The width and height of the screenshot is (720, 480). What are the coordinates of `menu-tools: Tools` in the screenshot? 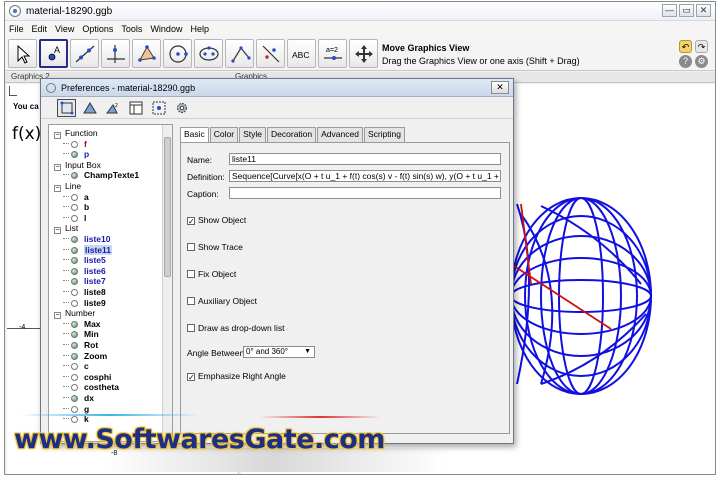 It's located at (131, 29).